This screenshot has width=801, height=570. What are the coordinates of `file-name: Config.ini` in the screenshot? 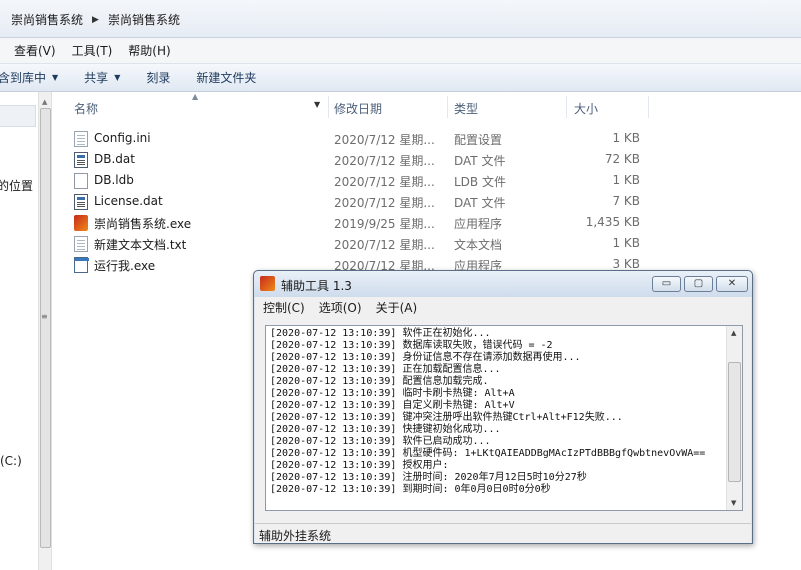 It's located at (122, 138).